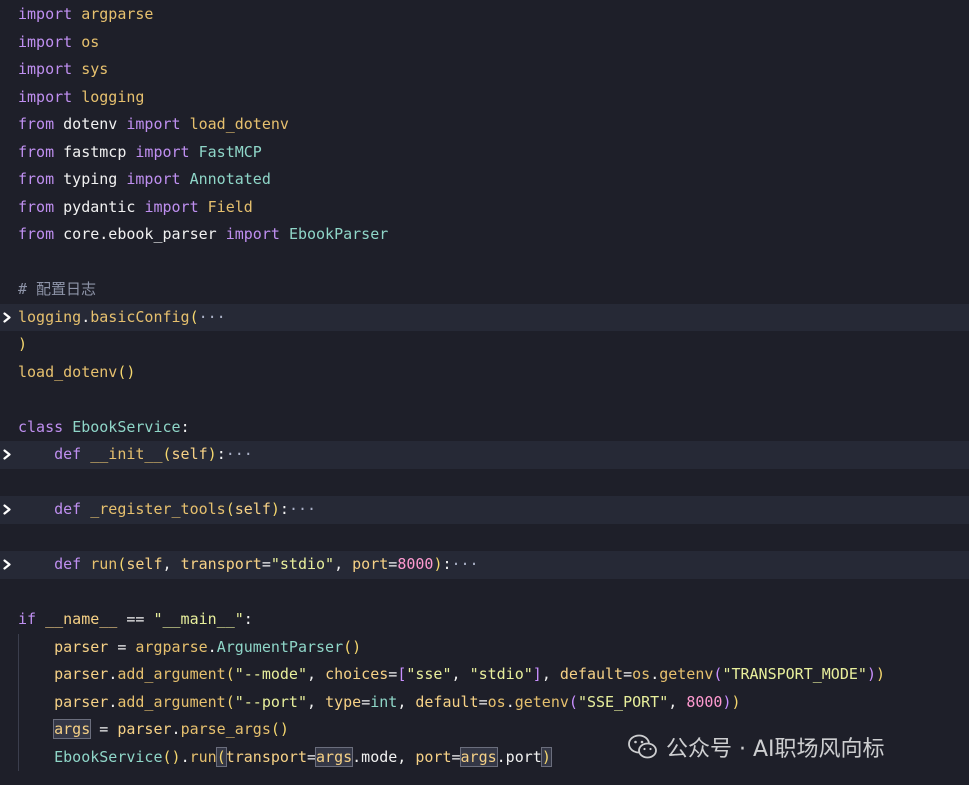 The width and height of the screenshot is (969, 785). Describe the element at coordinates (302, 564) in the screenshot. I see `token-string: "stdio"` at that location.